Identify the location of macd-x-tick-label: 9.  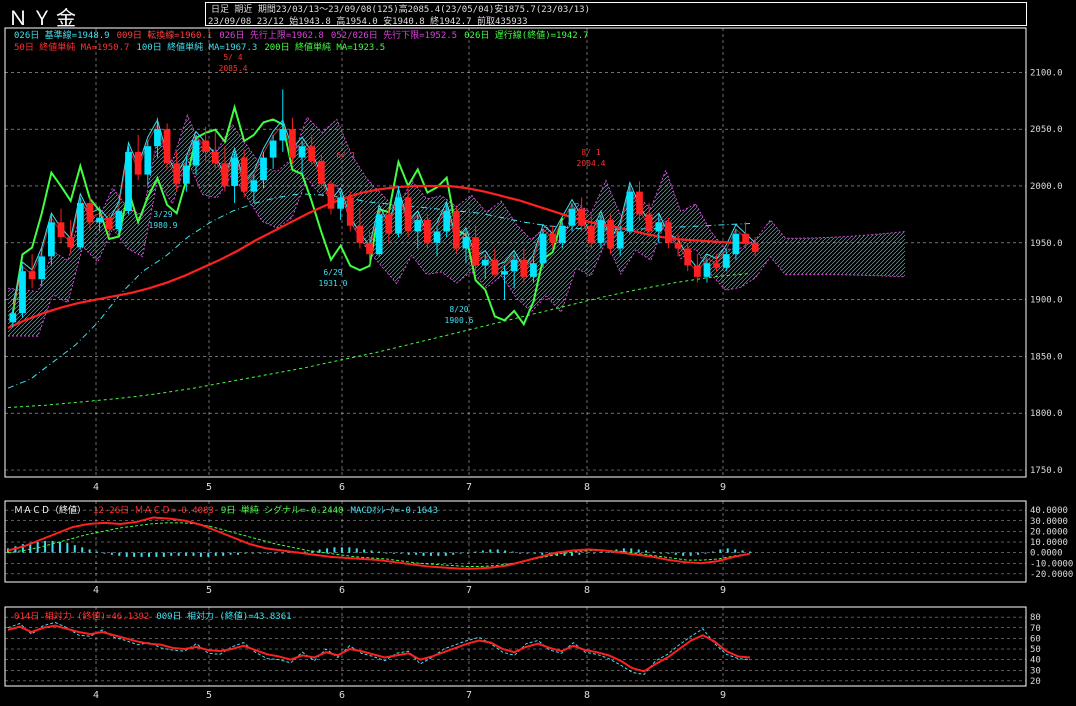
(723, 590).